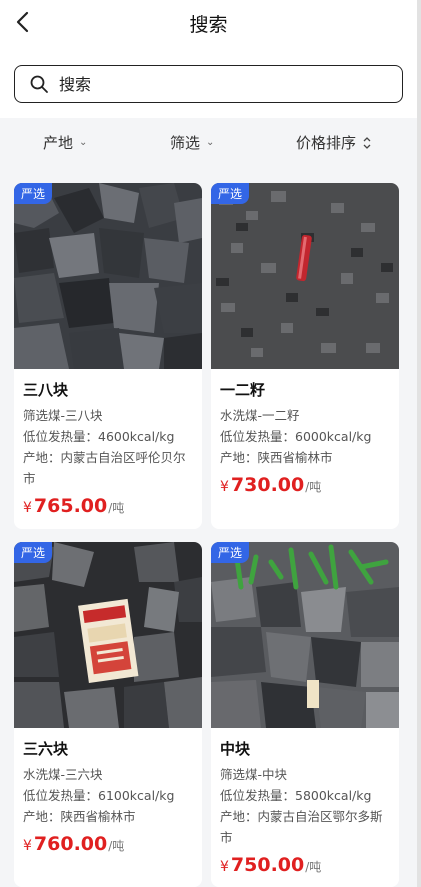 The width and height of the screenshot is (421, 887). I want to click on price-value: 765.00, so click(70, 506).